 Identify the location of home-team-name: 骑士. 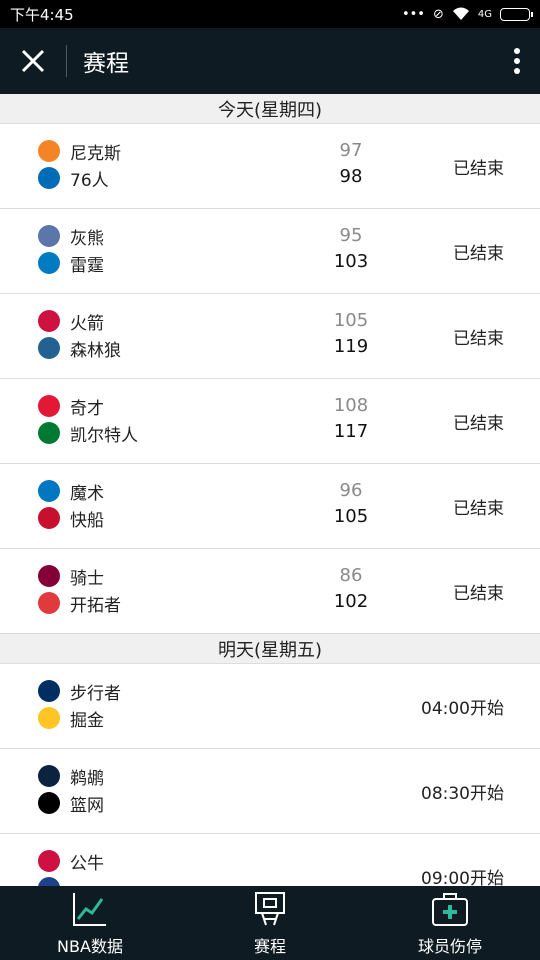
(87, 578).